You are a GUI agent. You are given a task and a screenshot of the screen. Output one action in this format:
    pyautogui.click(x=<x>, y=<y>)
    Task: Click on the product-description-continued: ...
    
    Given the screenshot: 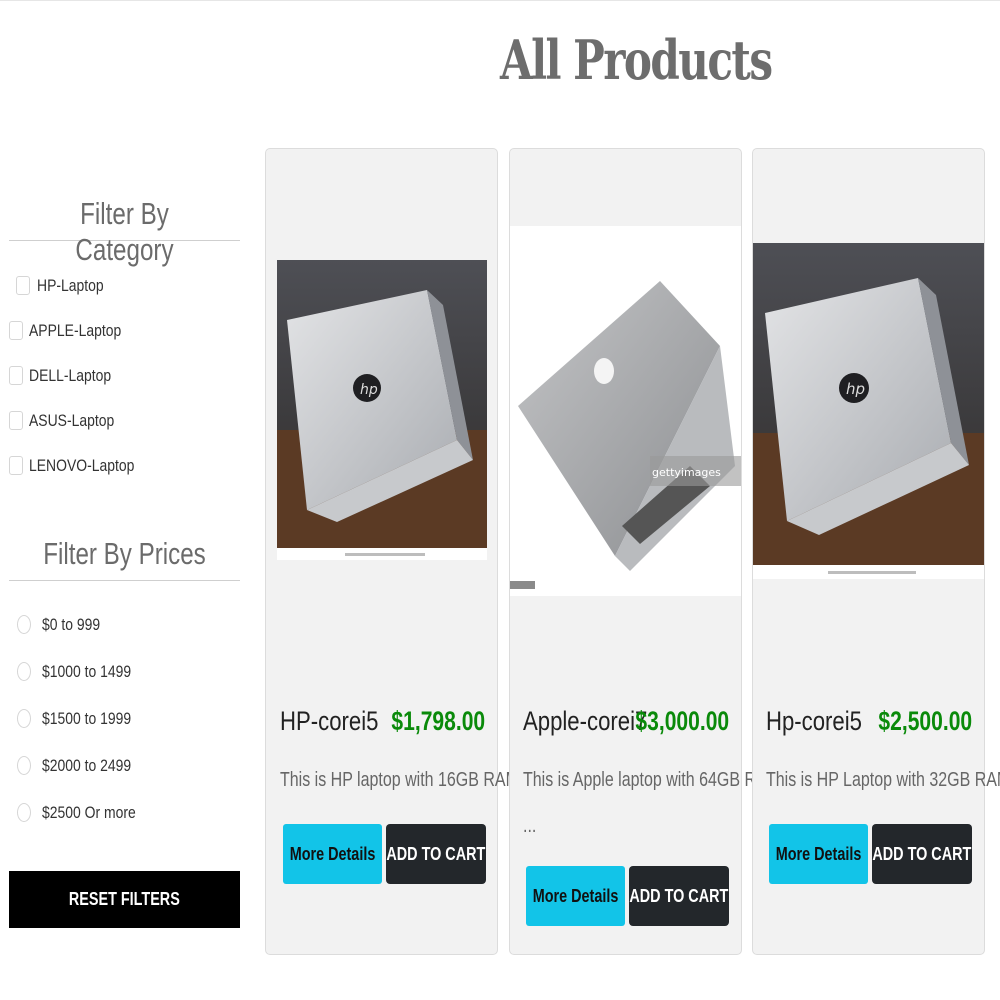 What is the action you would take?
    pyautogui.click(x=530, y=826)
    